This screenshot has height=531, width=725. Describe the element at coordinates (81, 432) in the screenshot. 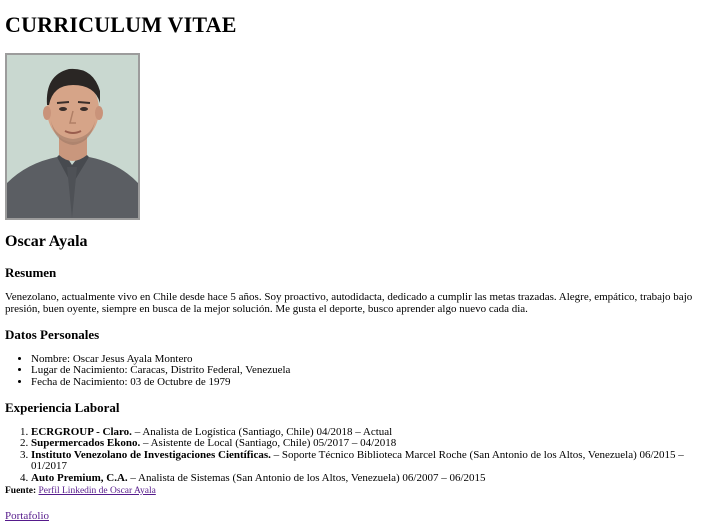

I see `company-name: ECRGROUP - Claro.` at that location.